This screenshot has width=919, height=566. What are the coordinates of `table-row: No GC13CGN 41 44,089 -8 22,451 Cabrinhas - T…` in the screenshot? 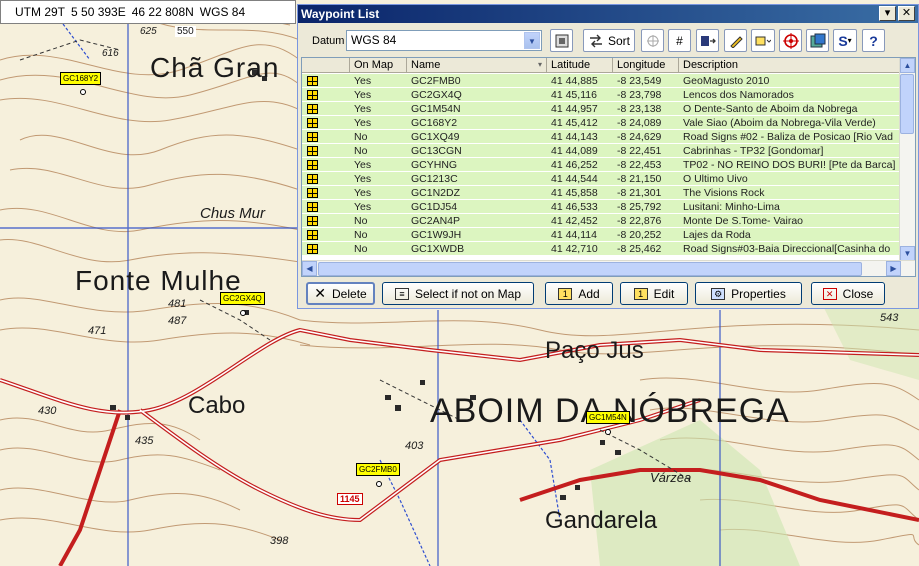 It's located at (601, 151).